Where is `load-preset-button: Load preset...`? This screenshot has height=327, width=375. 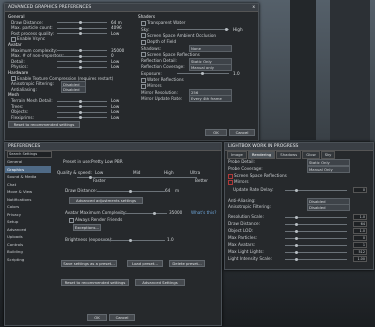
load-preset-button: Load preset... is located at coordinates (145, 263).